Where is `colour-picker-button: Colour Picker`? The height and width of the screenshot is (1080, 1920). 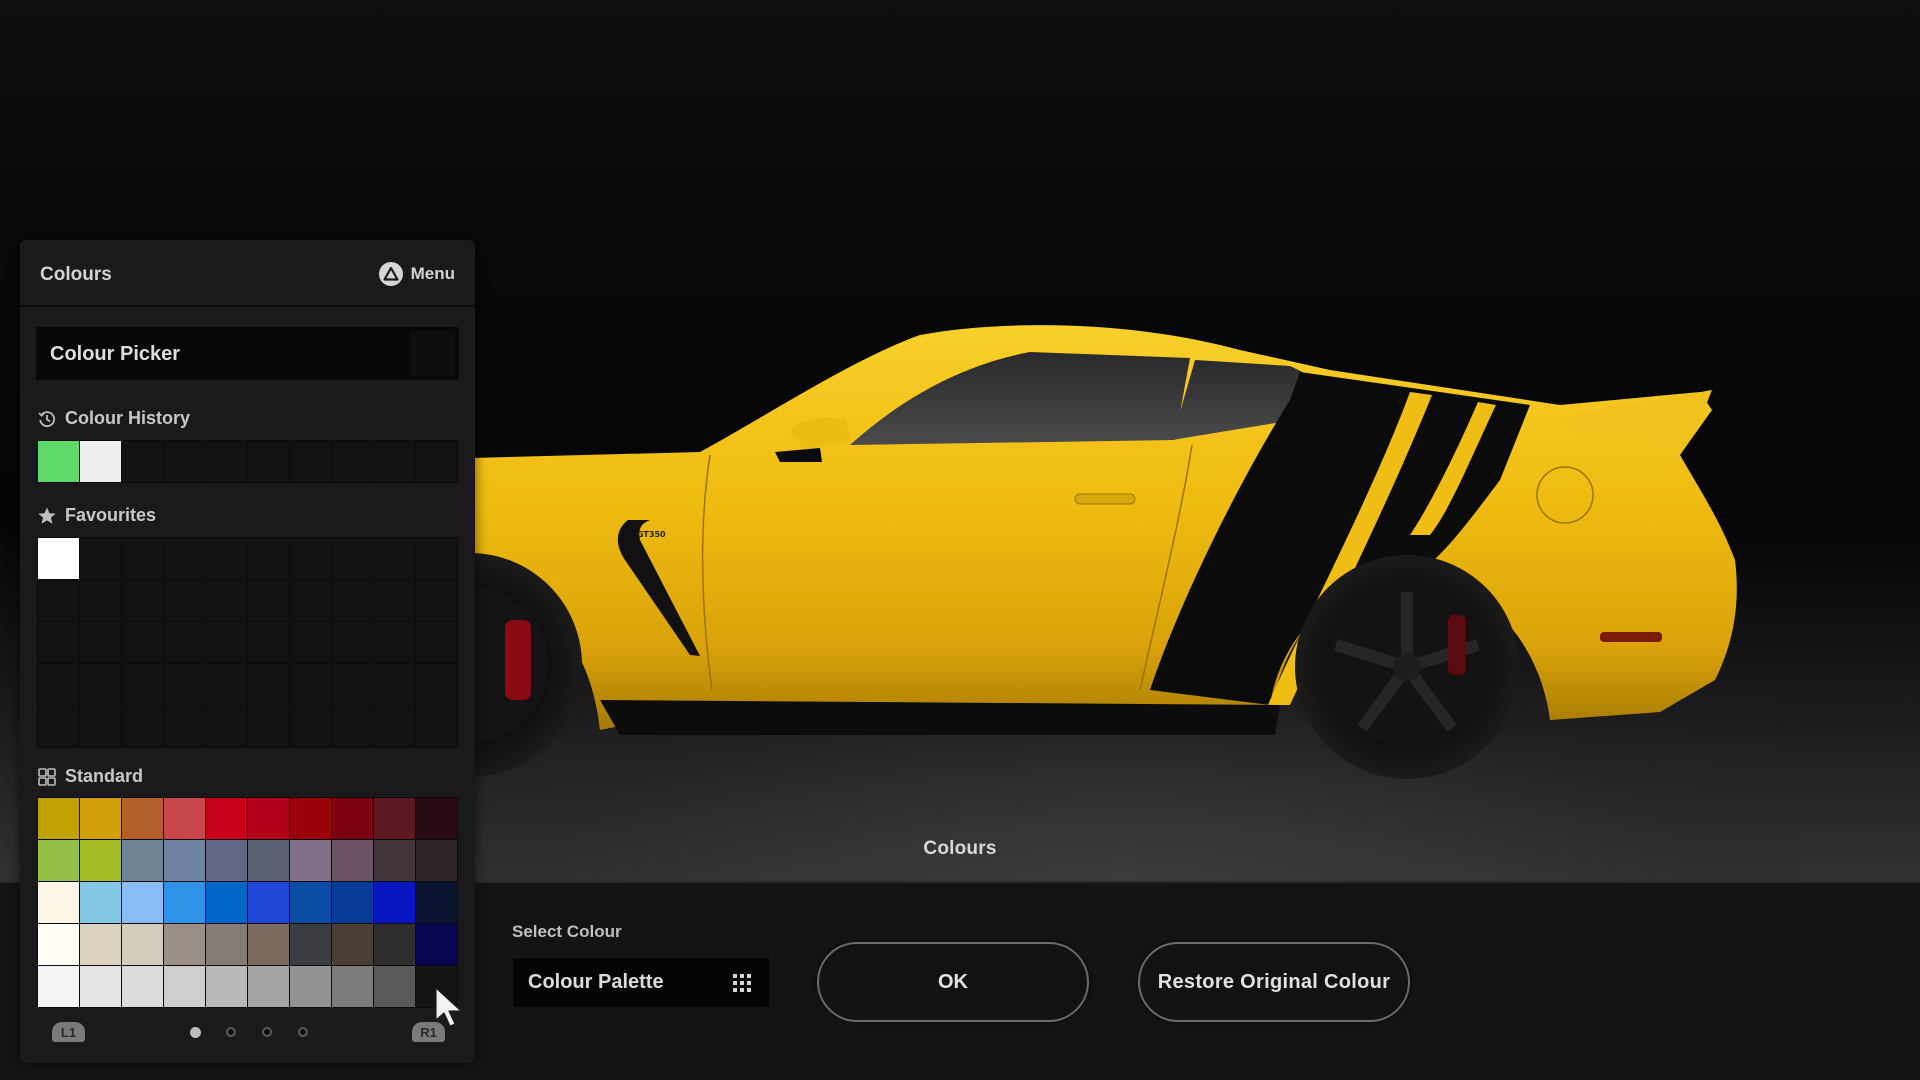 colour-picker-button: Colour Picker is located at coordinates (247, 353).